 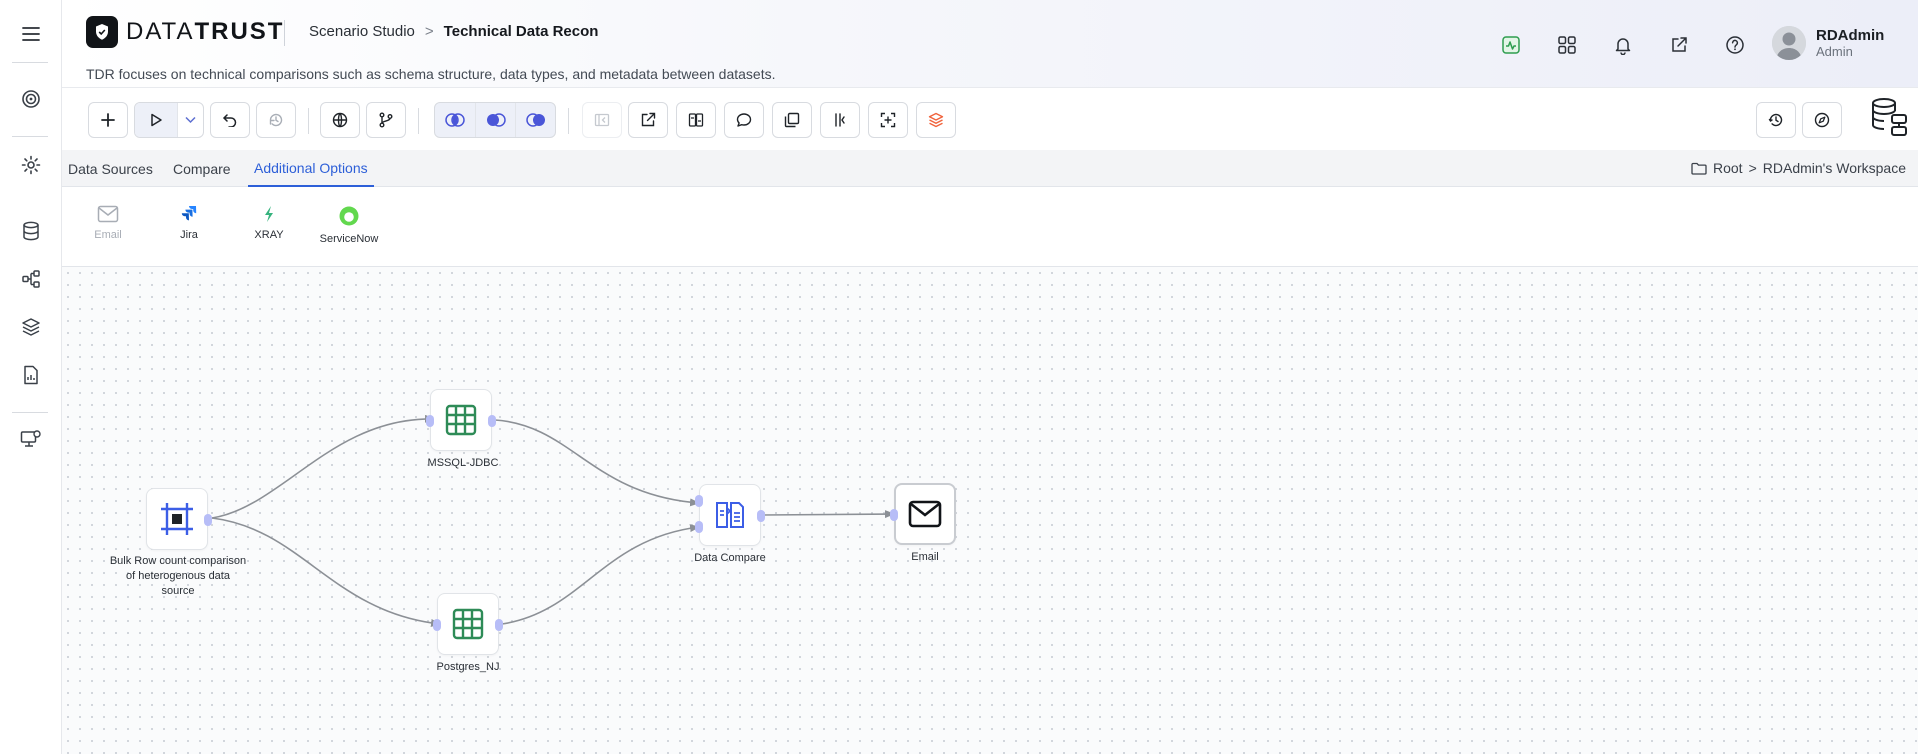 I want to click on brand-logo: DATATRUST, so click(x=185, y=32).